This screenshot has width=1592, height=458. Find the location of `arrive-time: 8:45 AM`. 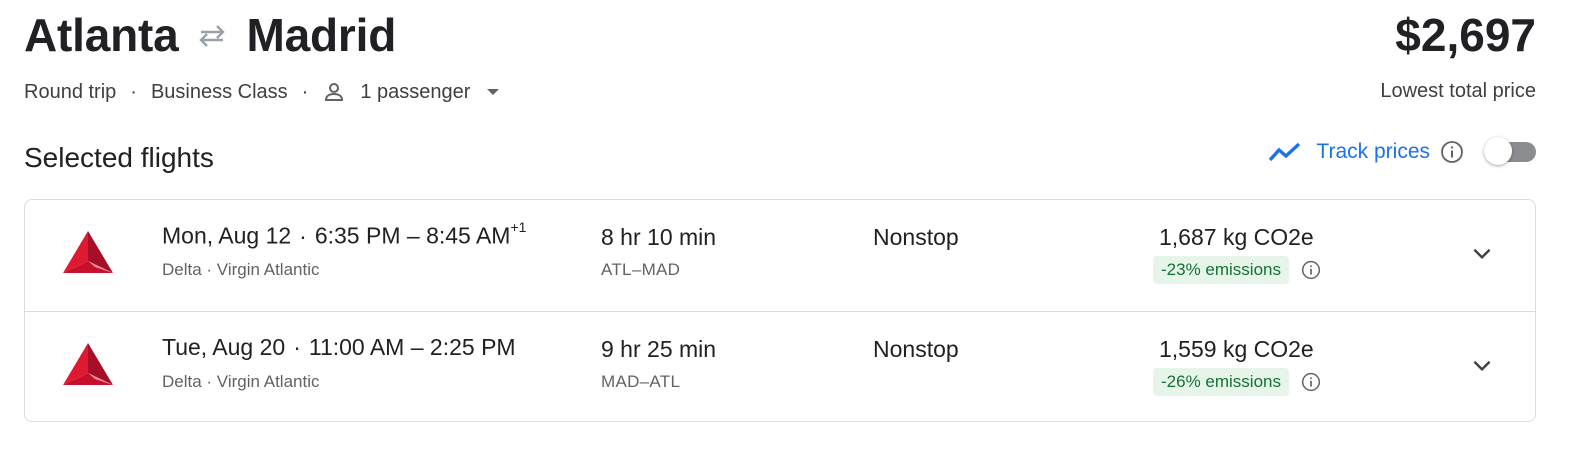

arrive-time: 8:45 AM is located at coordinates (468, 235).